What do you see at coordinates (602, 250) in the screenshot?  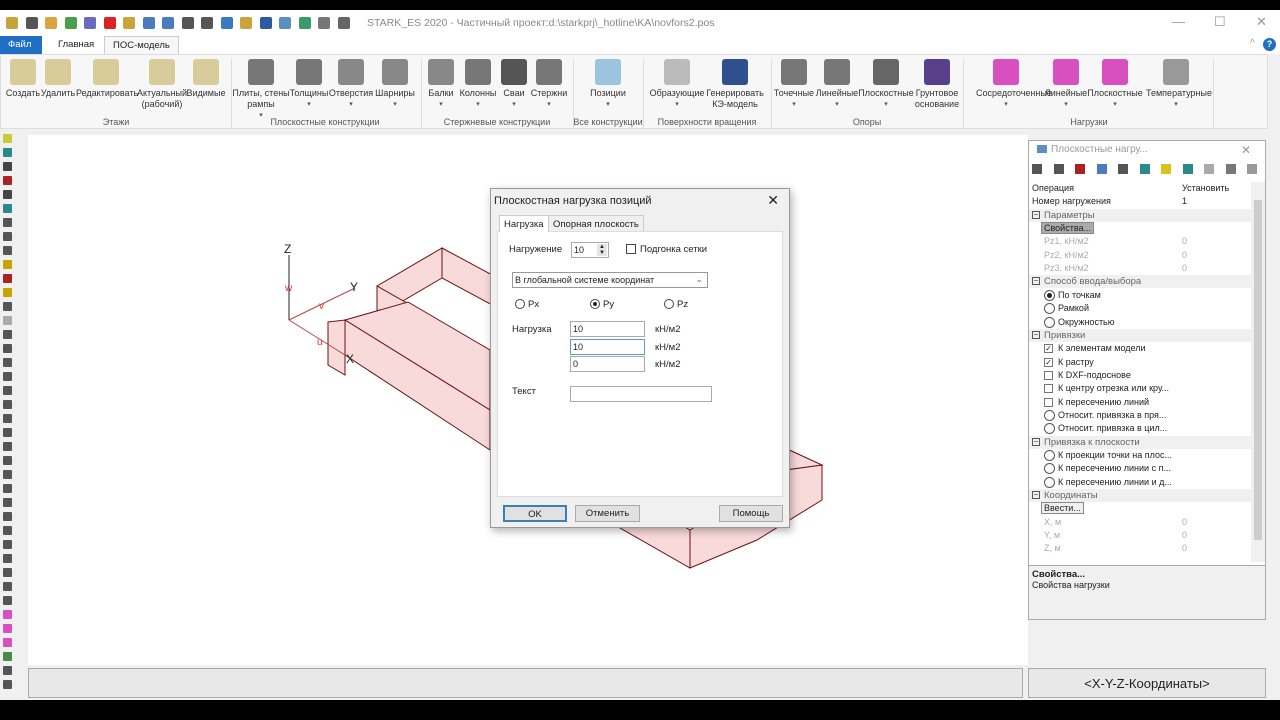 I see `spinner-arrows-icon: ▲ ▼` at bounding box center [602, 250].